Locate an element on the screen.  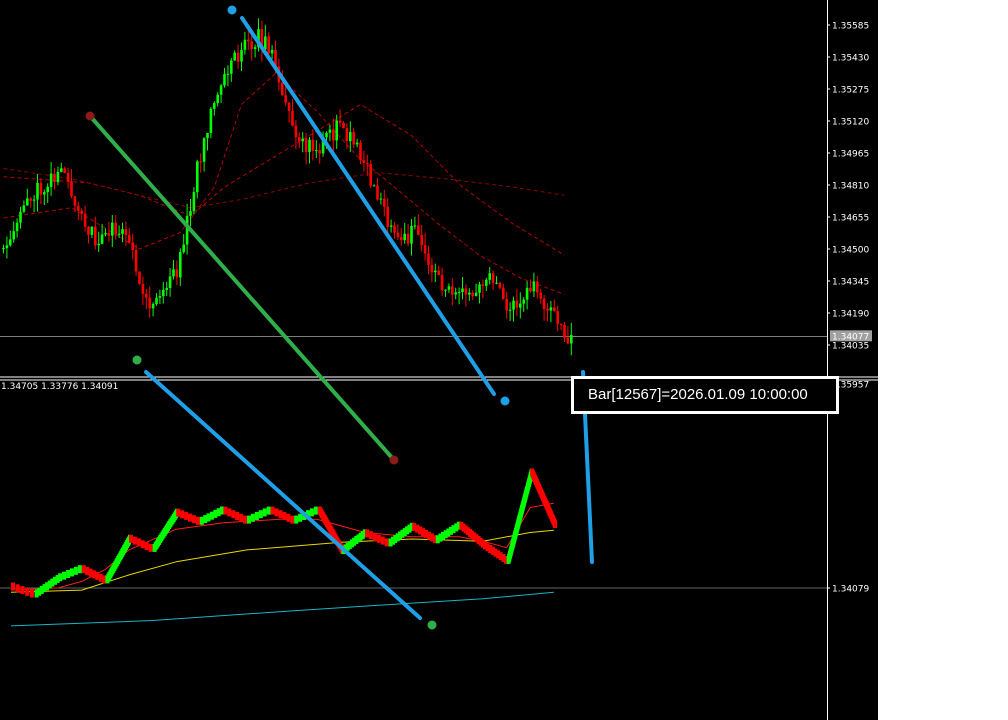
trendline-blue-main-anchor-start is located at coordinates (232, 10).